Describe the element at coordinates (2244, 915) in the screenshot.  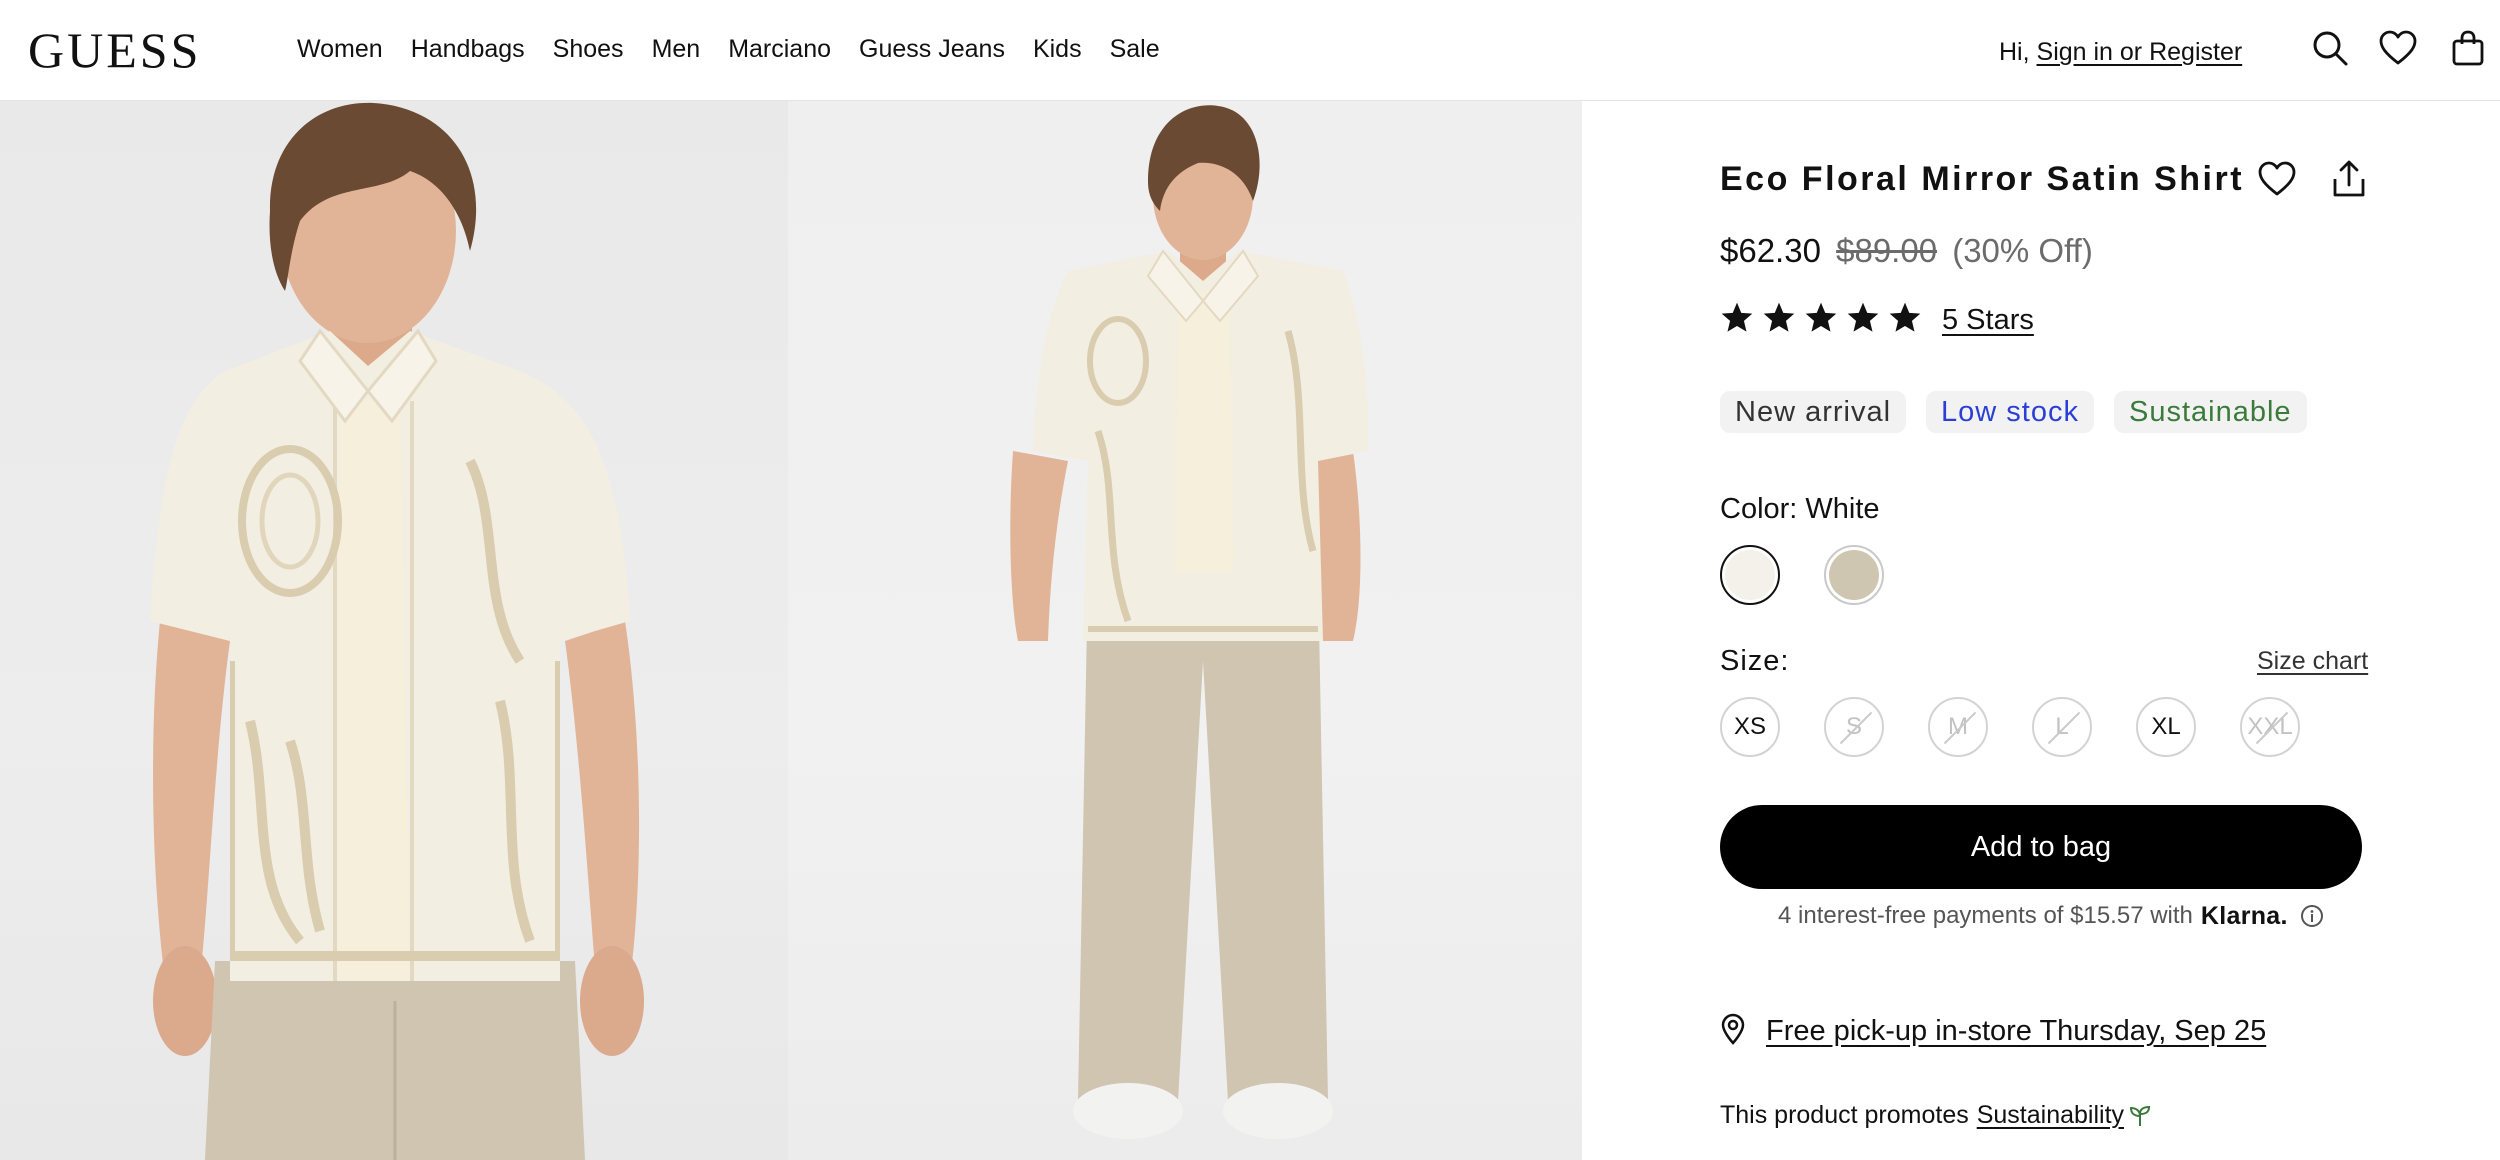
I see `klarna-logo: Klarna.` at that location.